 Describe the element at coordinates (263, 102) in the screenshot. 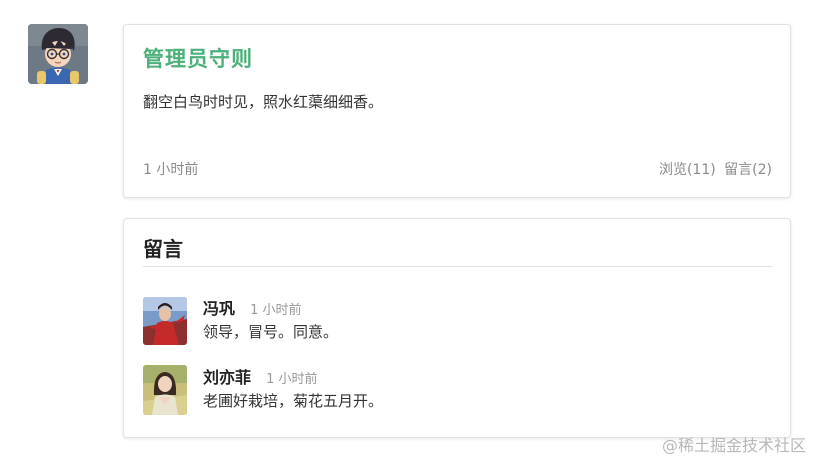

I see `post-body: 翻空白鸟时时见，照水红蕖细细香。` at that location.